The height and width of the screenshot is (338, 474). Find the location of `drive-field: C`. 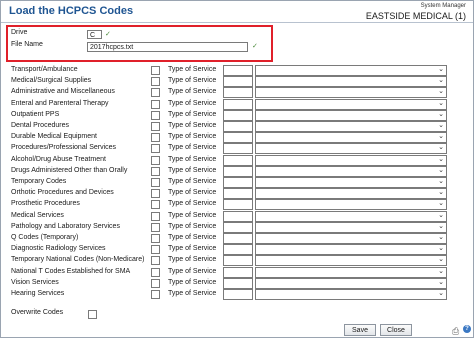

drive-field: C is located at coordinates (94, 34).